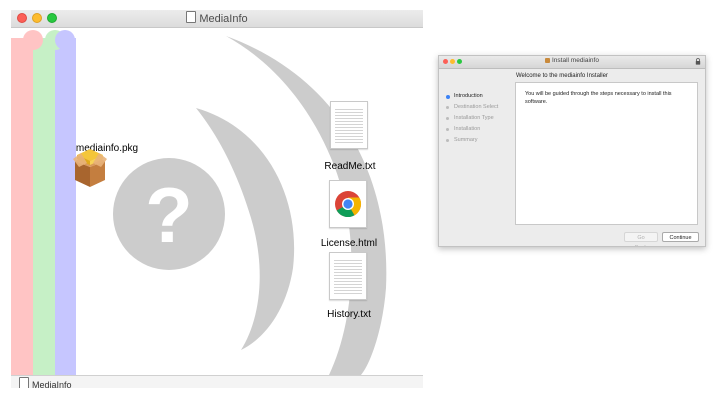 The height and width of the screenshot is (405, 720). What do you see at coordinates (467, 129) in the screenshot?
I see `step-label: Installation` at bounding box center [467, 129].